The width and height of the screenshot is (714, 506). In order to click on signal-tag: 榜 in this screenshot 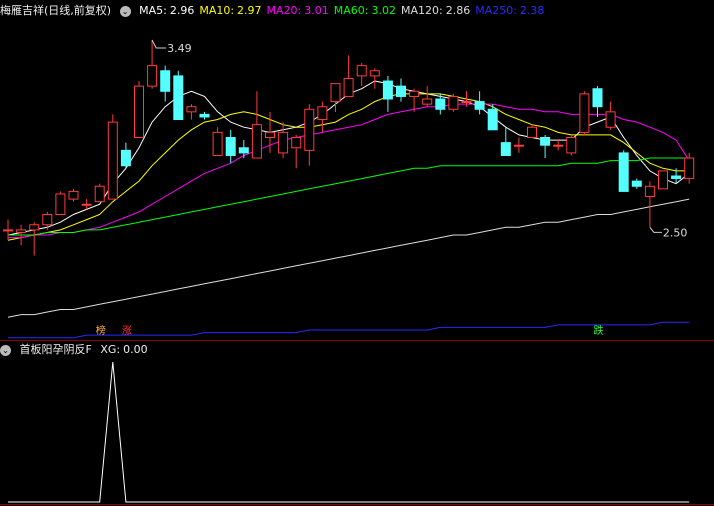, I will do `click(101, 332)`.